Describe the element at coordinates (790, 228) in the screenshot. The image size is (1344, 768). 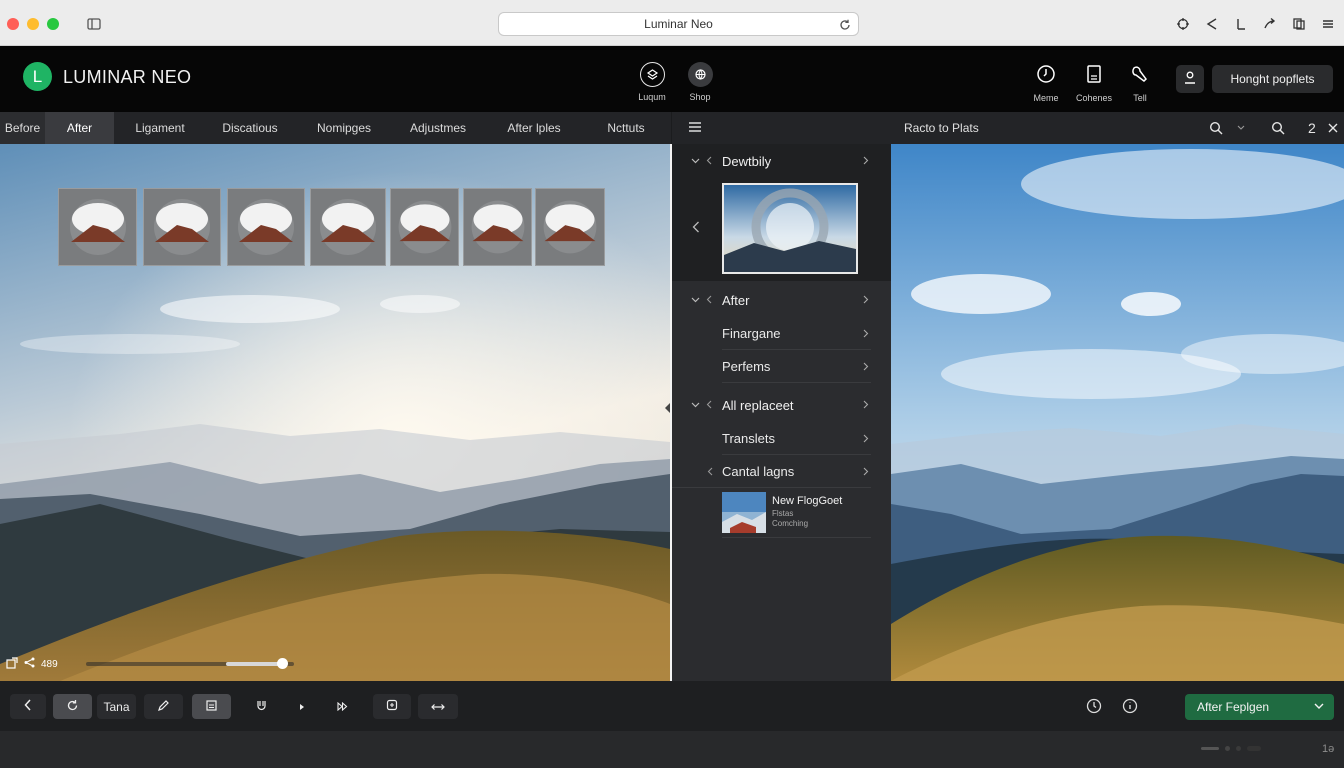
I see `preset-preview-image` at that location.